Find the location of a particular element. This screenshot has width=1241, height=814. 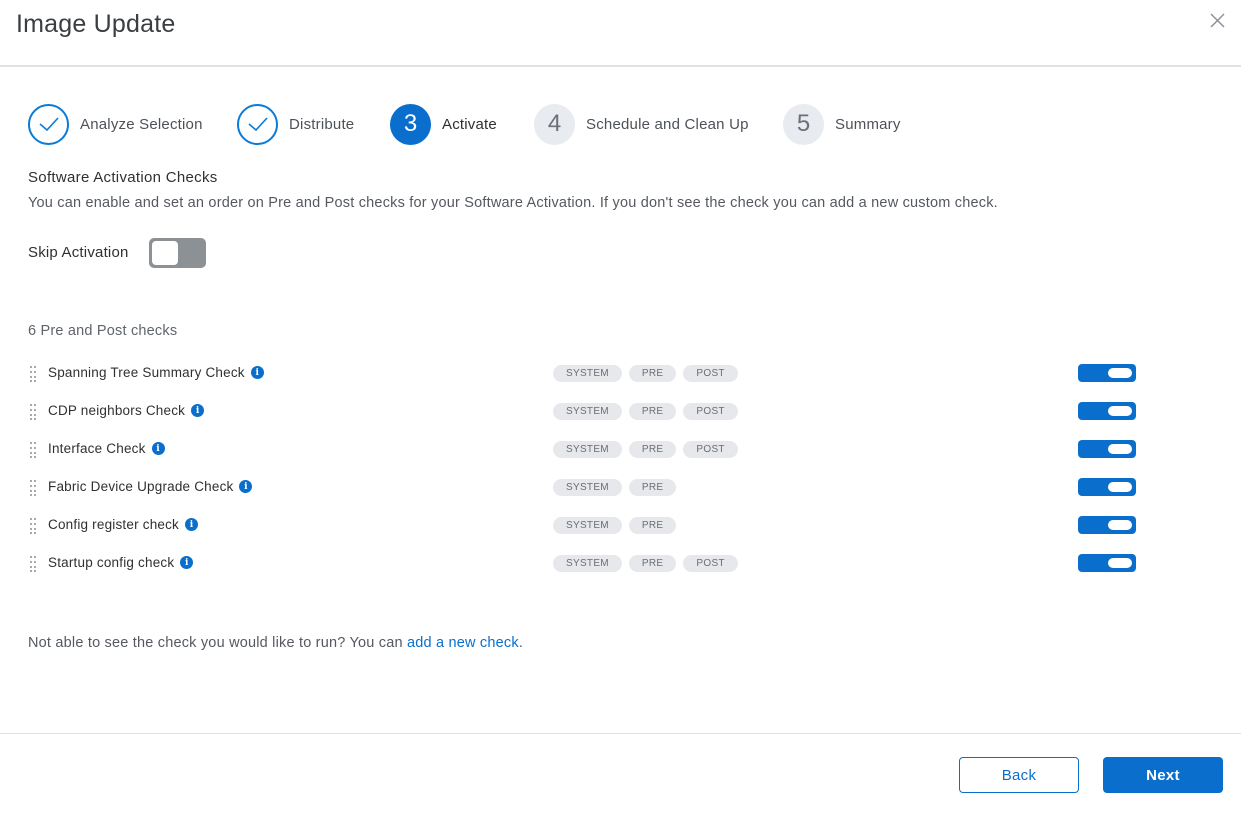

check-name: Fabric Device Upgrade Check i is located at coordinates (150, 486).